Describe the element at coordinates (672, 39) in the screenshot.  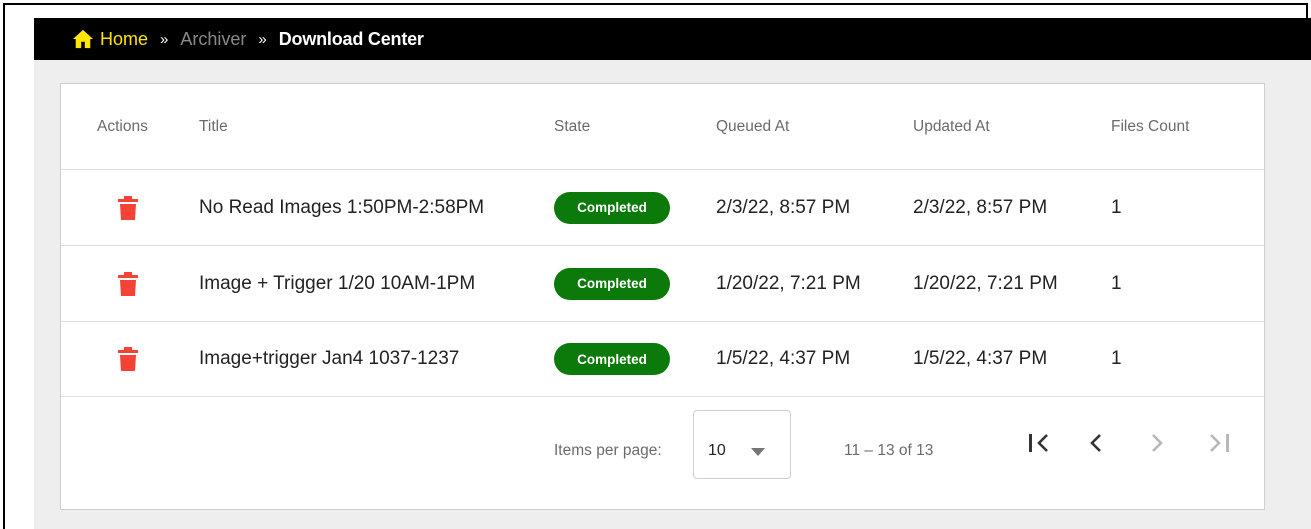
I see `breadcrumb: Home » Archiver » Download Center` at that location.